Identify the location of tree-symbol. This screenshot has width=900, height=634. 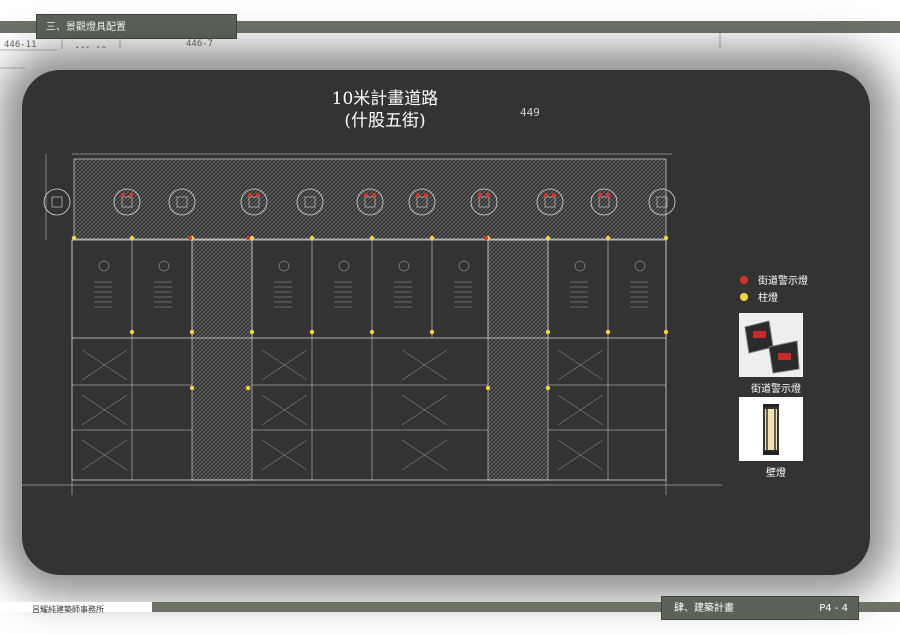
(57, 202).